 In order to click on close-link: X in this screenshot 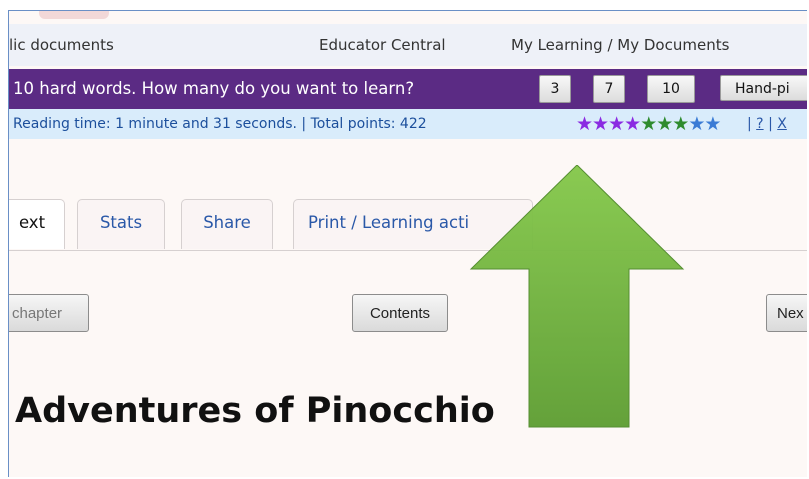, I will do `click(782, 124)`.